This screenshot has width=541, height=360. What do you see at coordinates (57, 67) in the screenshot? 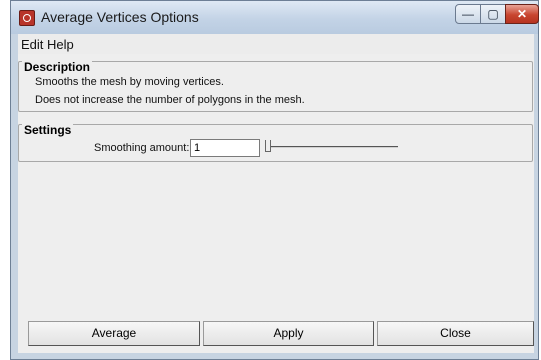
I see `description-title: Description` at bounding box center [57, 67].